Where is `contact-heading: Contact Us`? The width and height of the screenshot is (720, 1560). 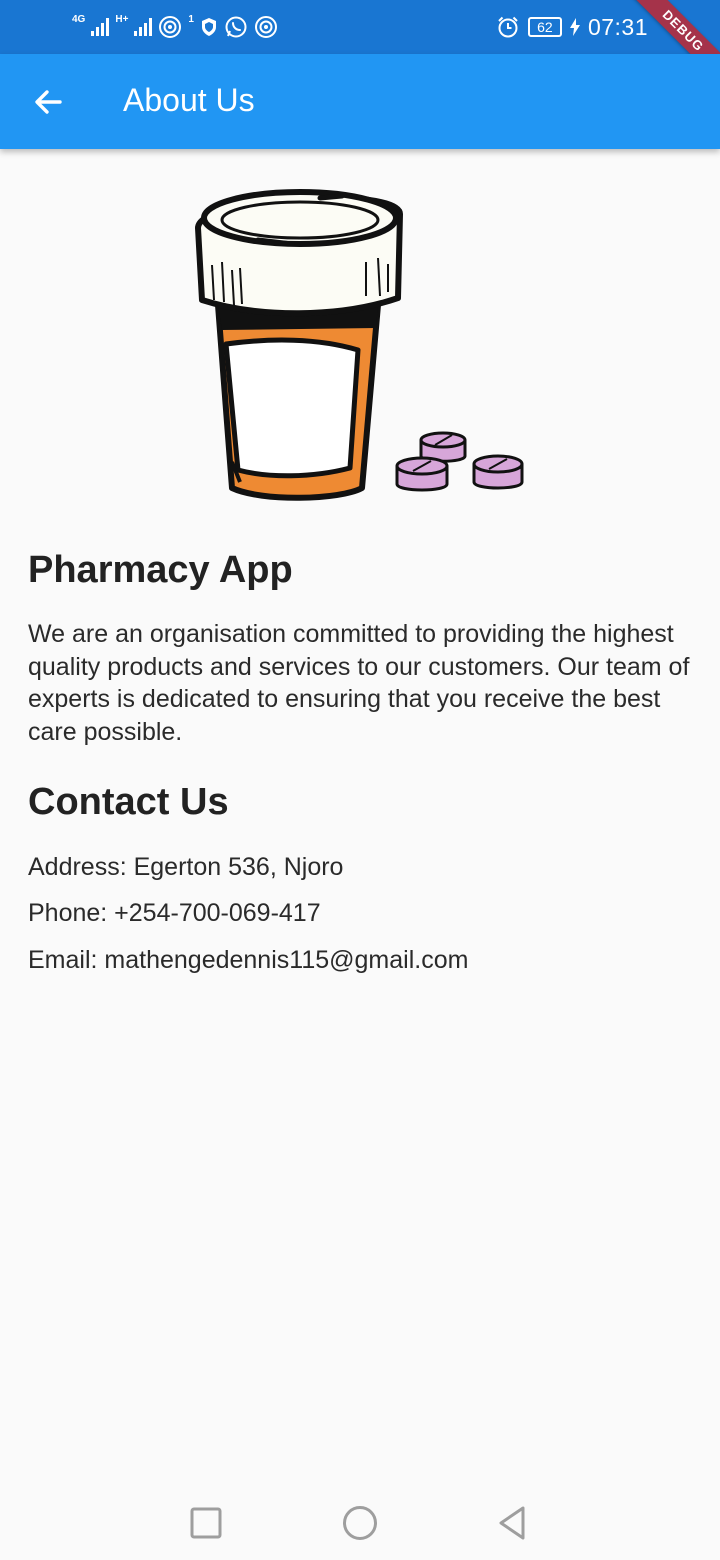
contact-heading: Contact Us is located at coordinates (128, 802).